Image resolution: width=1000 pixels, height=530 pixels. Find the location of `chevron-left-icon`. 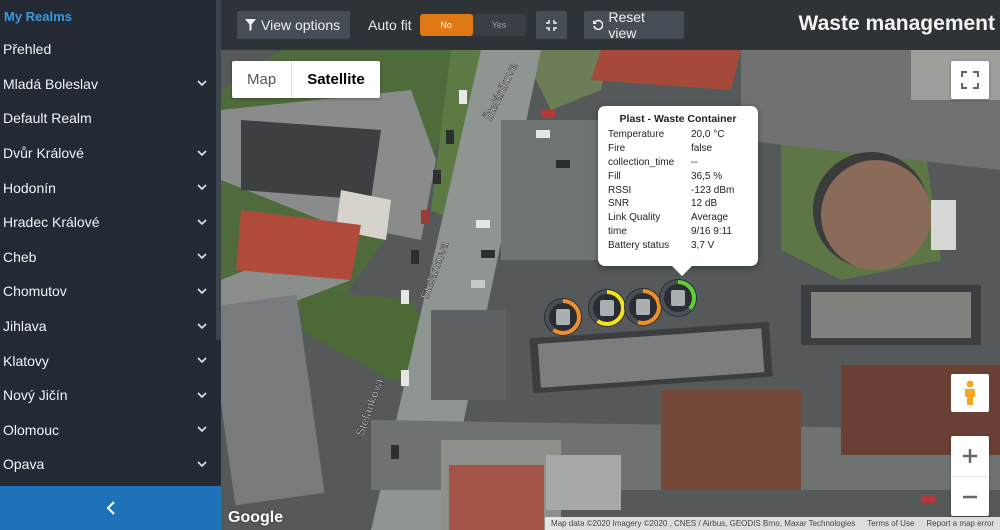

chevron-left-icon is located at coordinates (110, 508).